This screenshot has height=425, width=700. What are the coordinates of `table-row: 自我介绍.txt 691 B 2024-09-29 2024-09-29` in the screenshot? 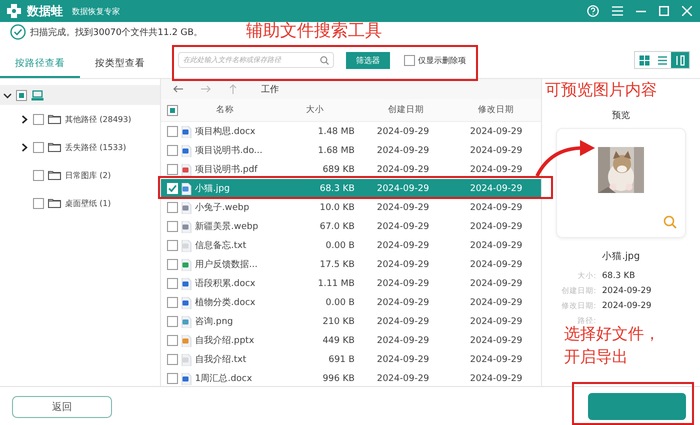 It's located at (351, 359).